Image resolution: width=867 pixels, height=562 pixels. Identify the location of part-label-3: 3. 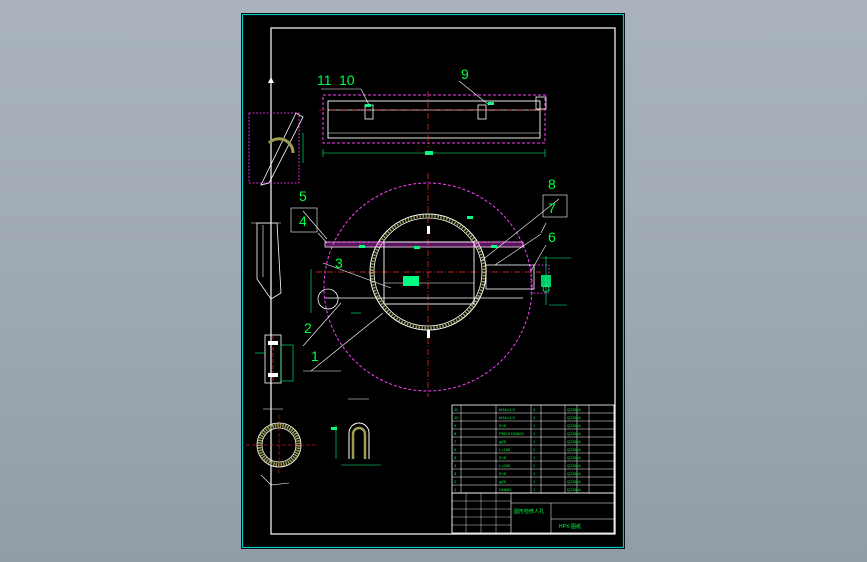
(339, 263).